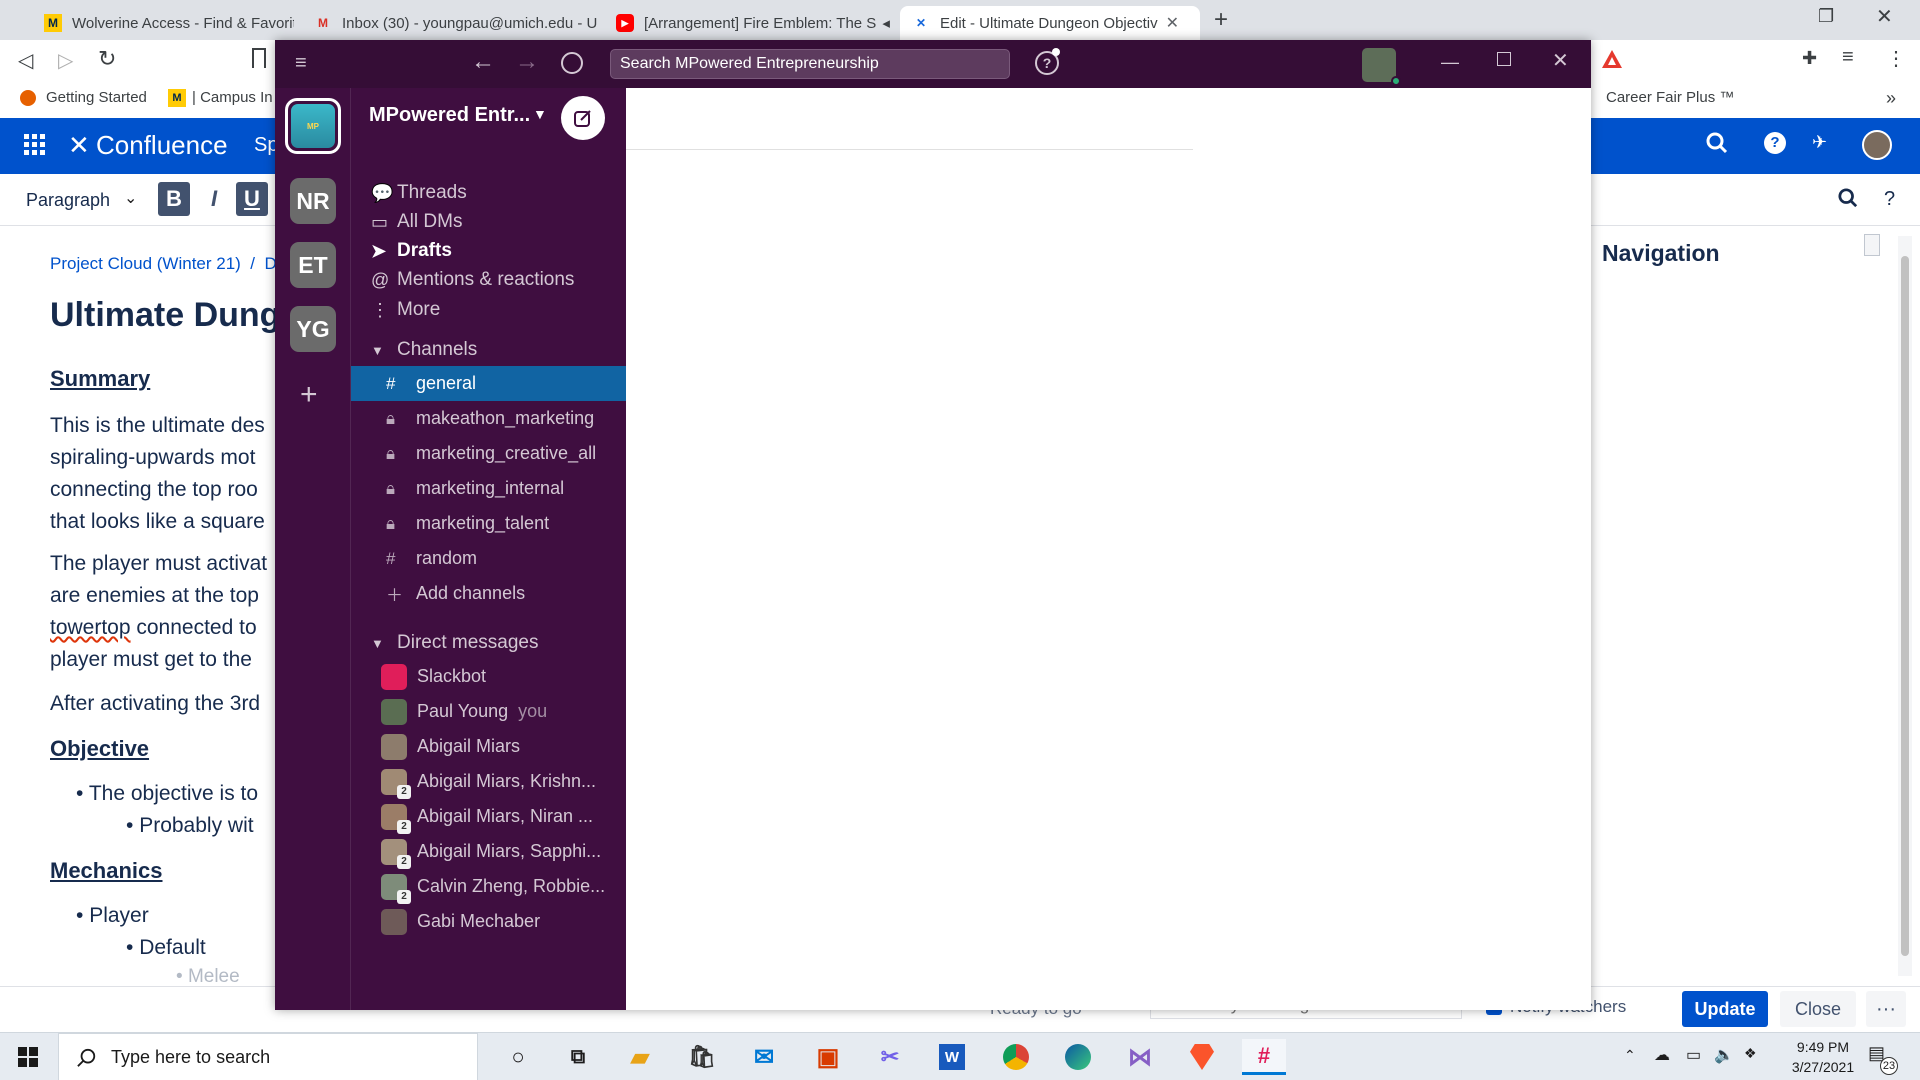  What do you see at coordinates (106, 871) in the screenshot?
I see `heading-mechanics: Mechanics` at bounding box center [106, 871].